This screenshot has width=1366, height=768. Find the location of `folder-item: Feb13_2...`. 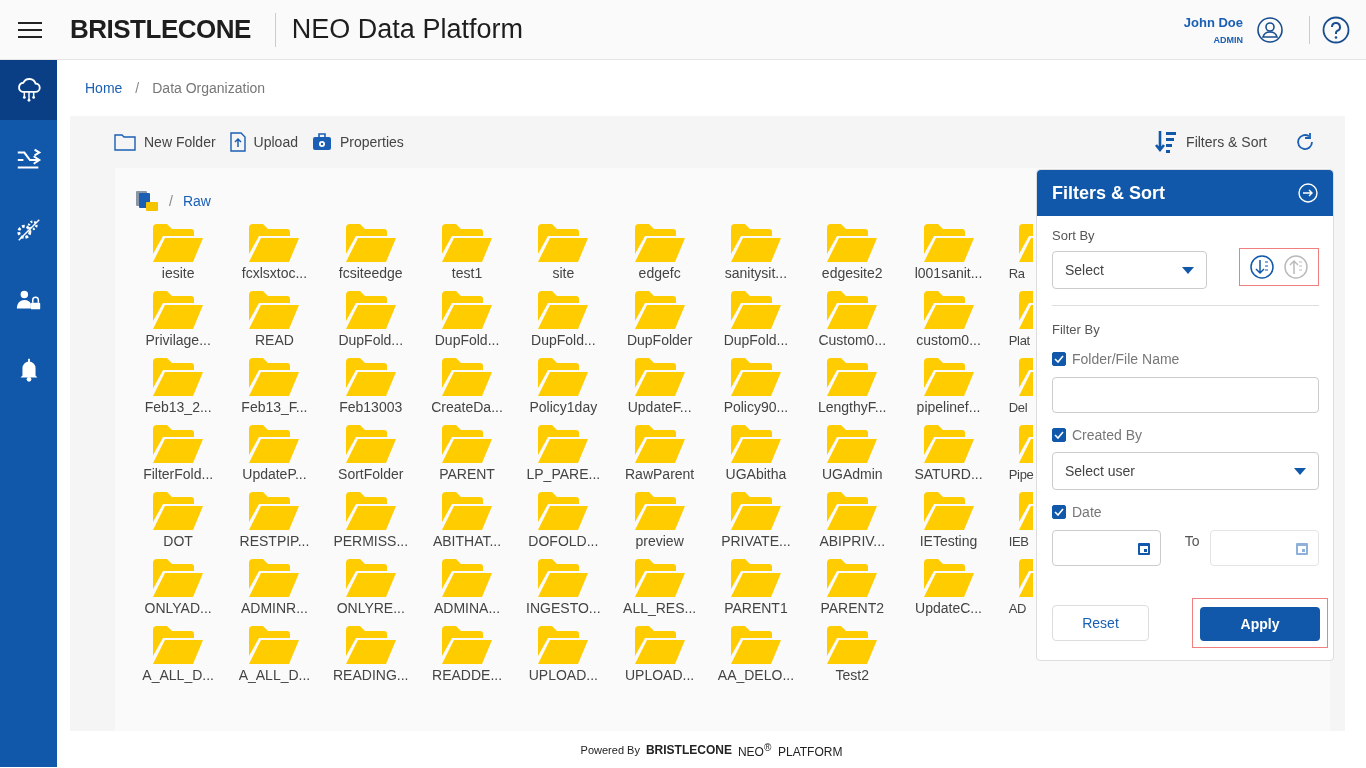

folder-item: Feb13_2... is located at coordinates (178, 391).